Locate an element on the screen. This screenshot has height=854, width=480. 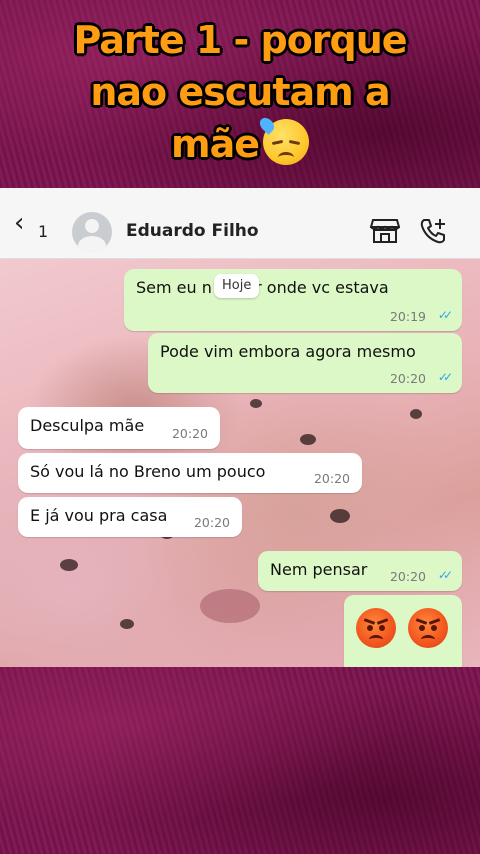
message-text: E já vou pra casa is located at coordinates (99, 515).